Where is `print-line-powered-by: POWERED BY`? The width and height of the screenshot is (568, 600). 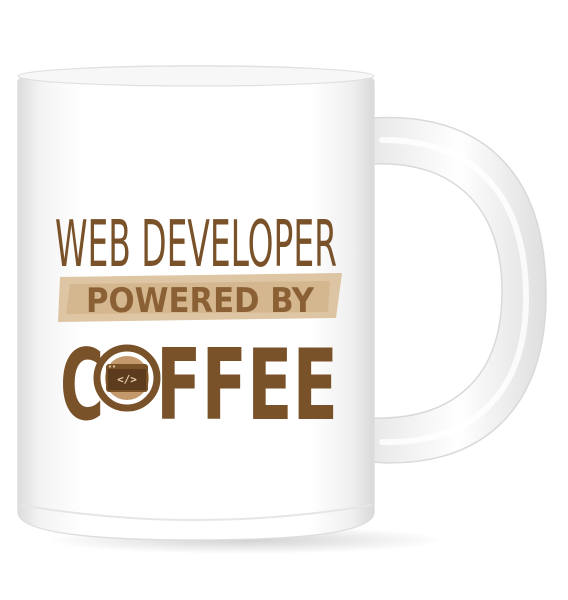 print-line-powered-by: POWERED BY is located at coordinates (200, 301).